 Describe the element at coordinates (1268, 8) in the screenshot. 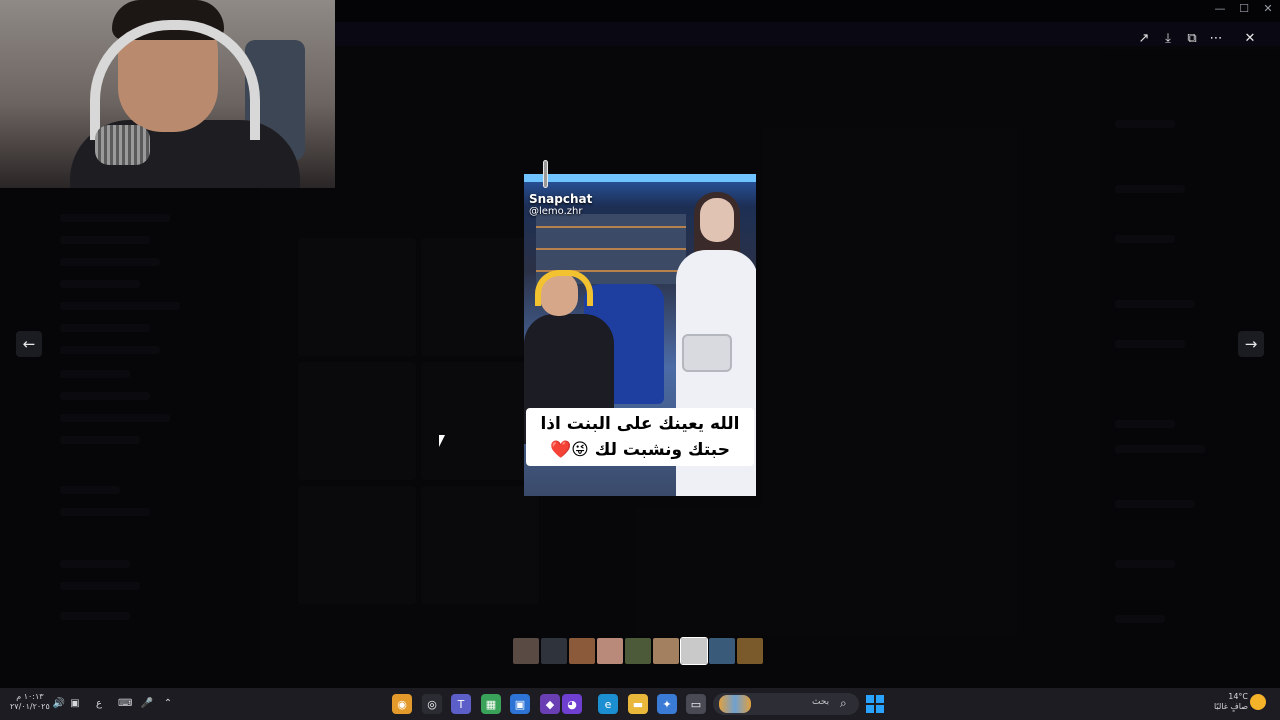

I see `window-close-button: ✕` at that location.